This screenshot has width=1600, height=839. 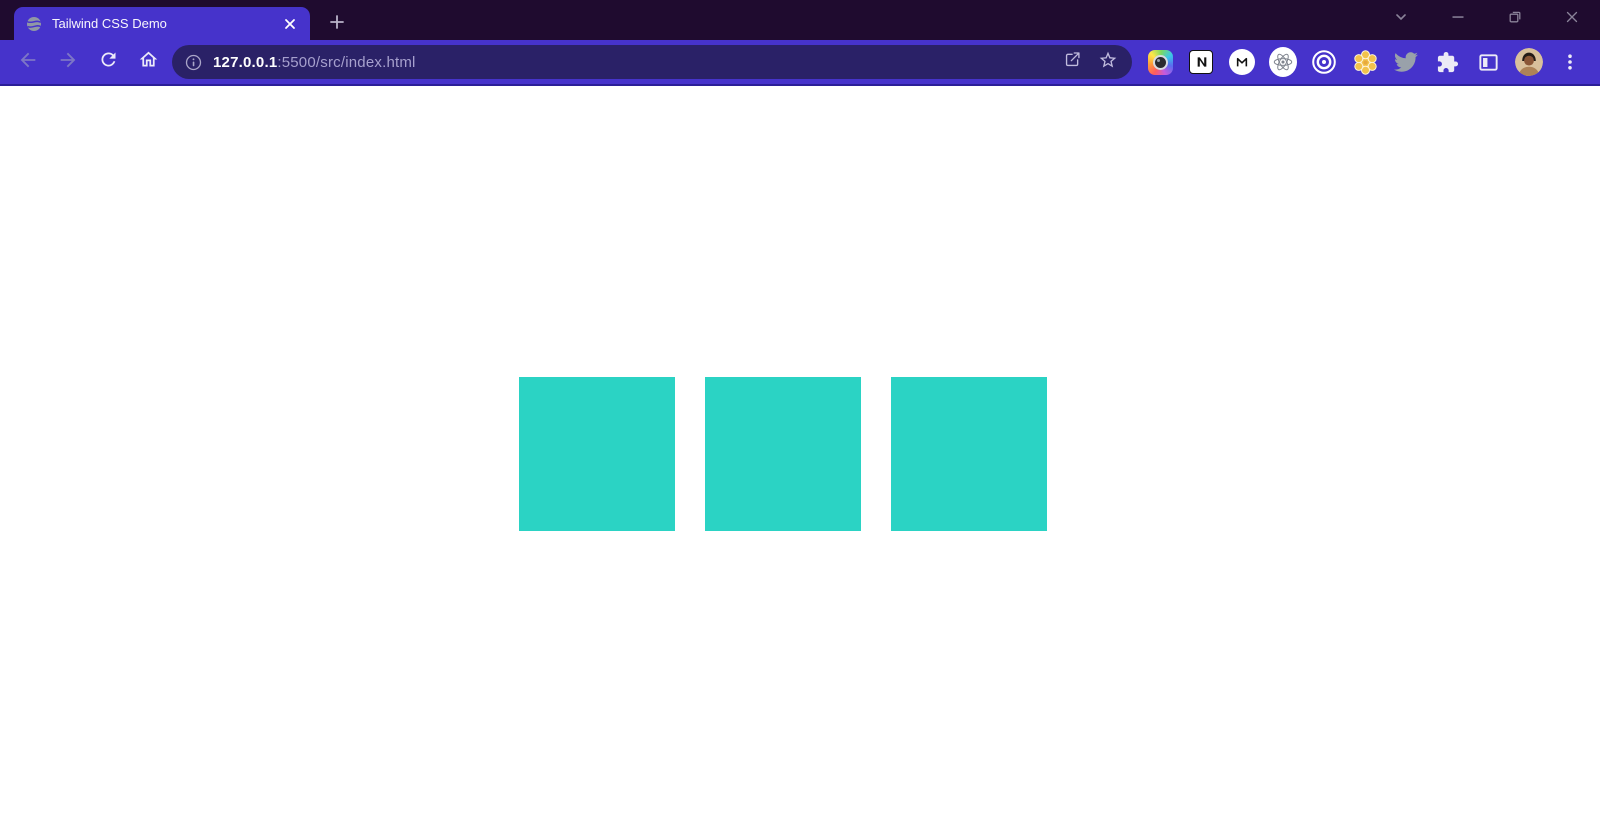 I want to click on minimize-icon, so click(x=1458, y=19).